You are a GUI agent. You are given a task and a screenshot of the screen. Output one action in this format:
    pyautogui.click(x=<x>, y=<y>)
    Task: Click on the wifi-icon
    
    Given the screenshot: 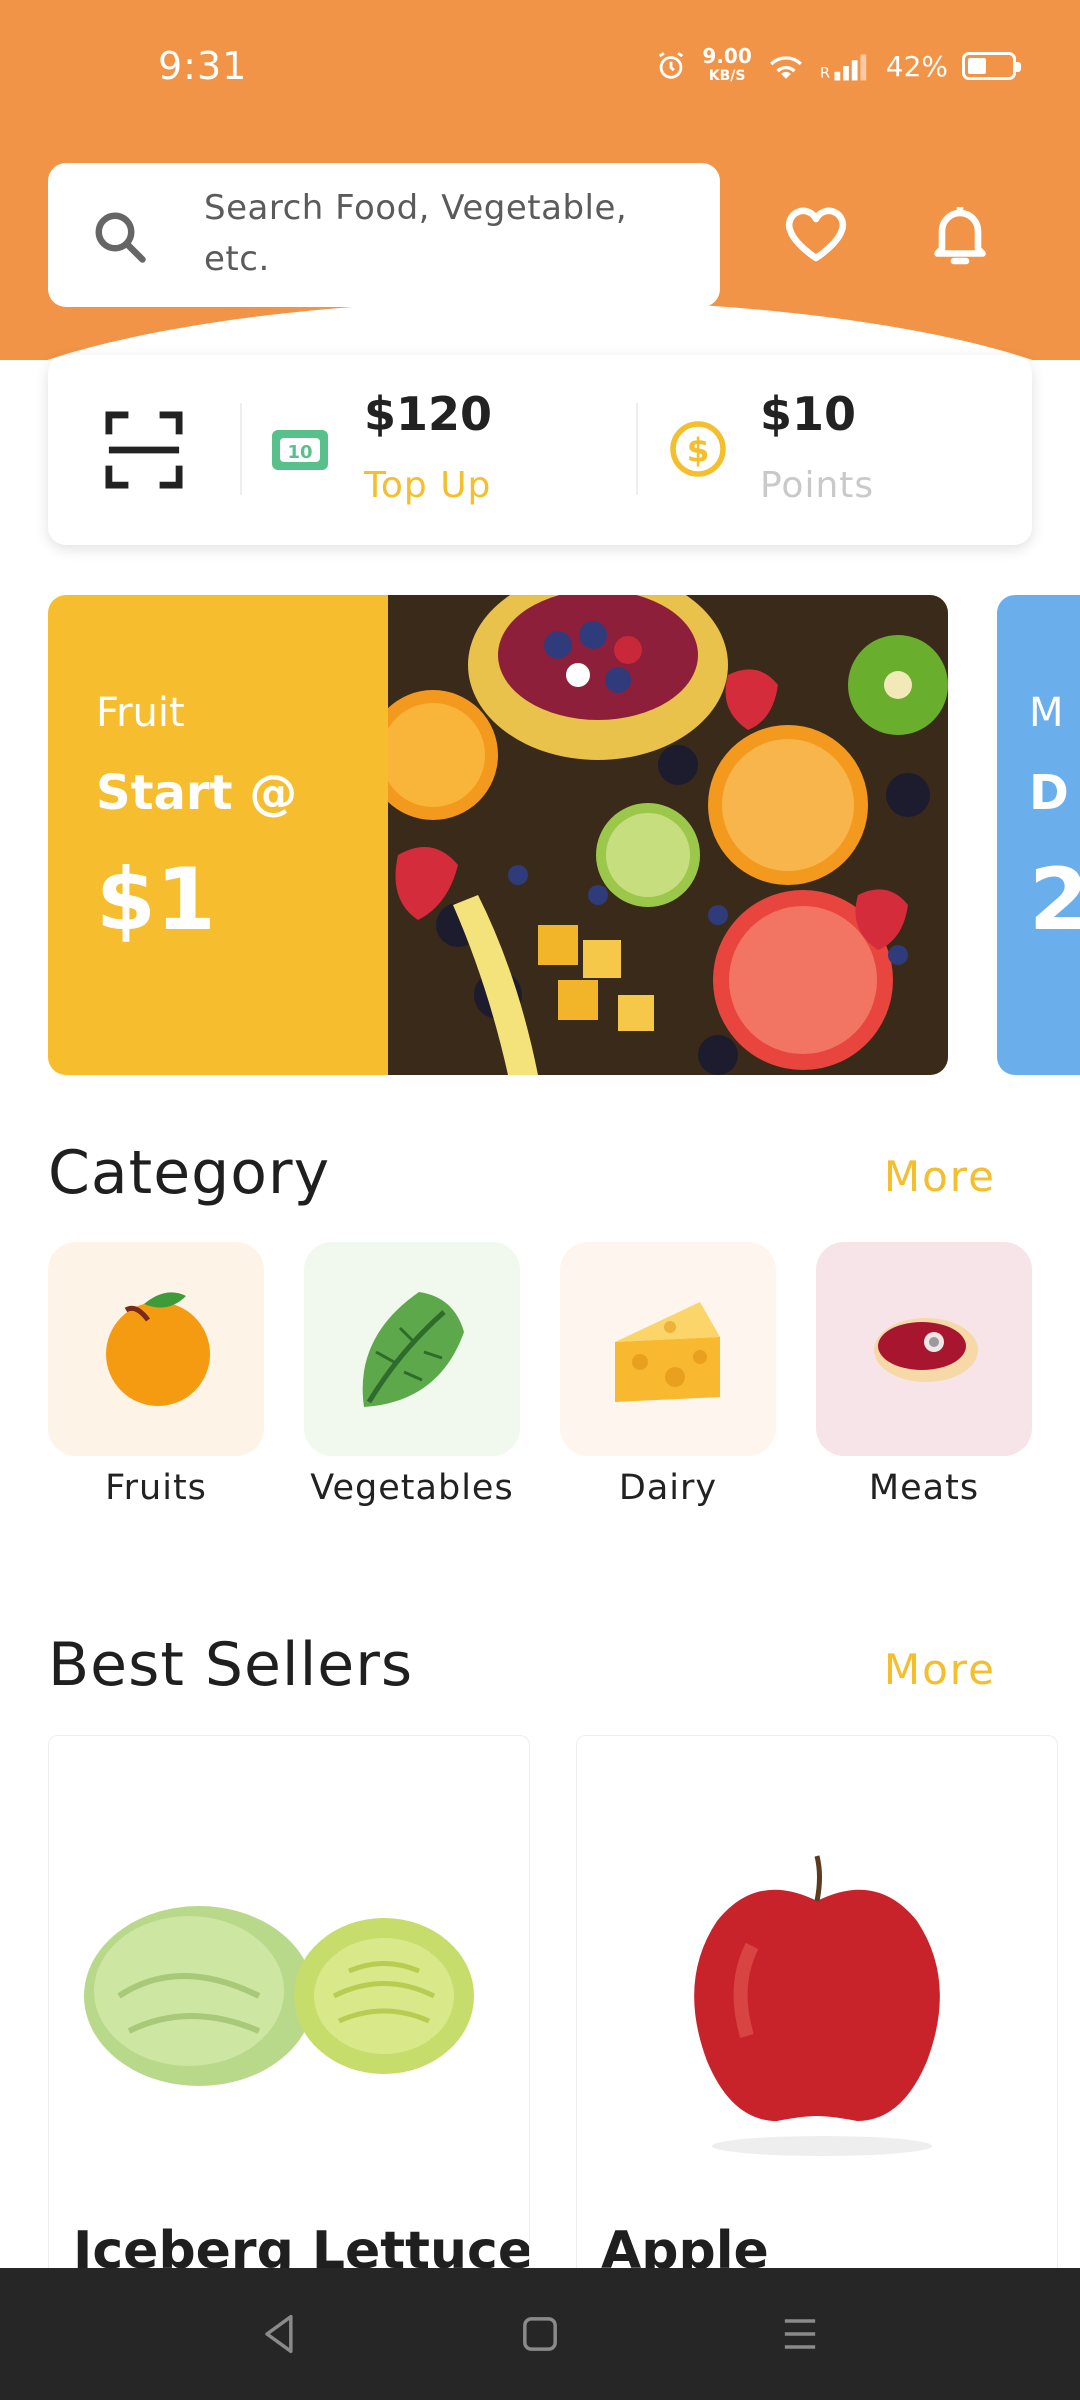 What is the action you would take?
    pyautogui.click(x=785, y=67)
    